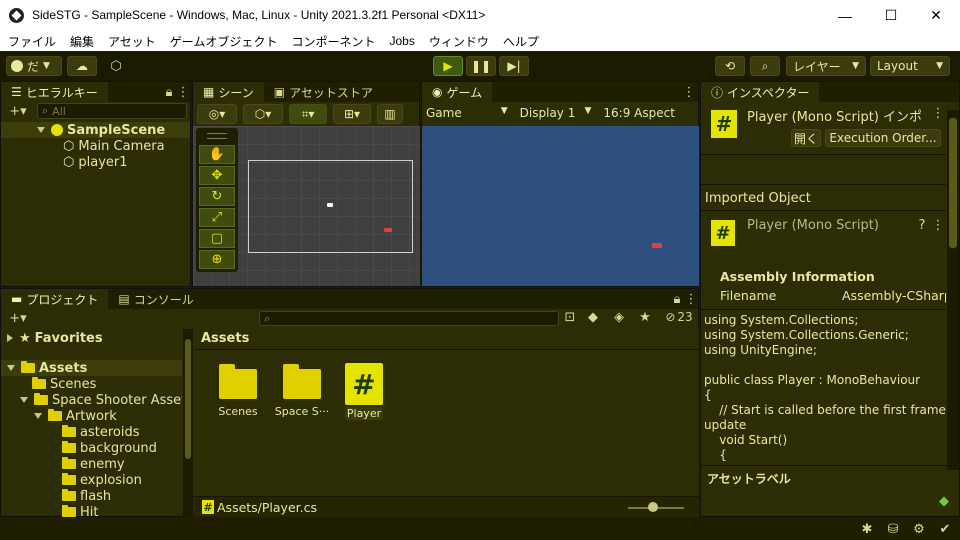  Describe the element at coordinates (826, 66) in the screenshot. I see `layers-dropdown: レイヤー ▼` at that location.